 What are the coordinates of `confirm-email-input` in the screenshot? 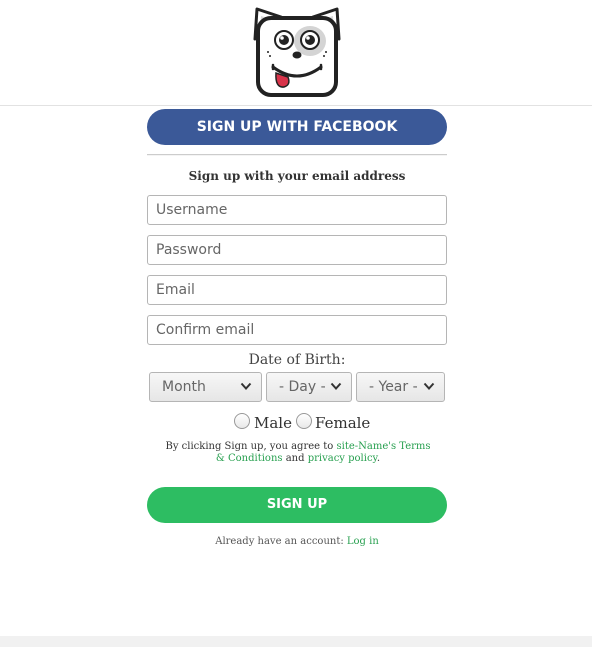 It's located at (297, 330).